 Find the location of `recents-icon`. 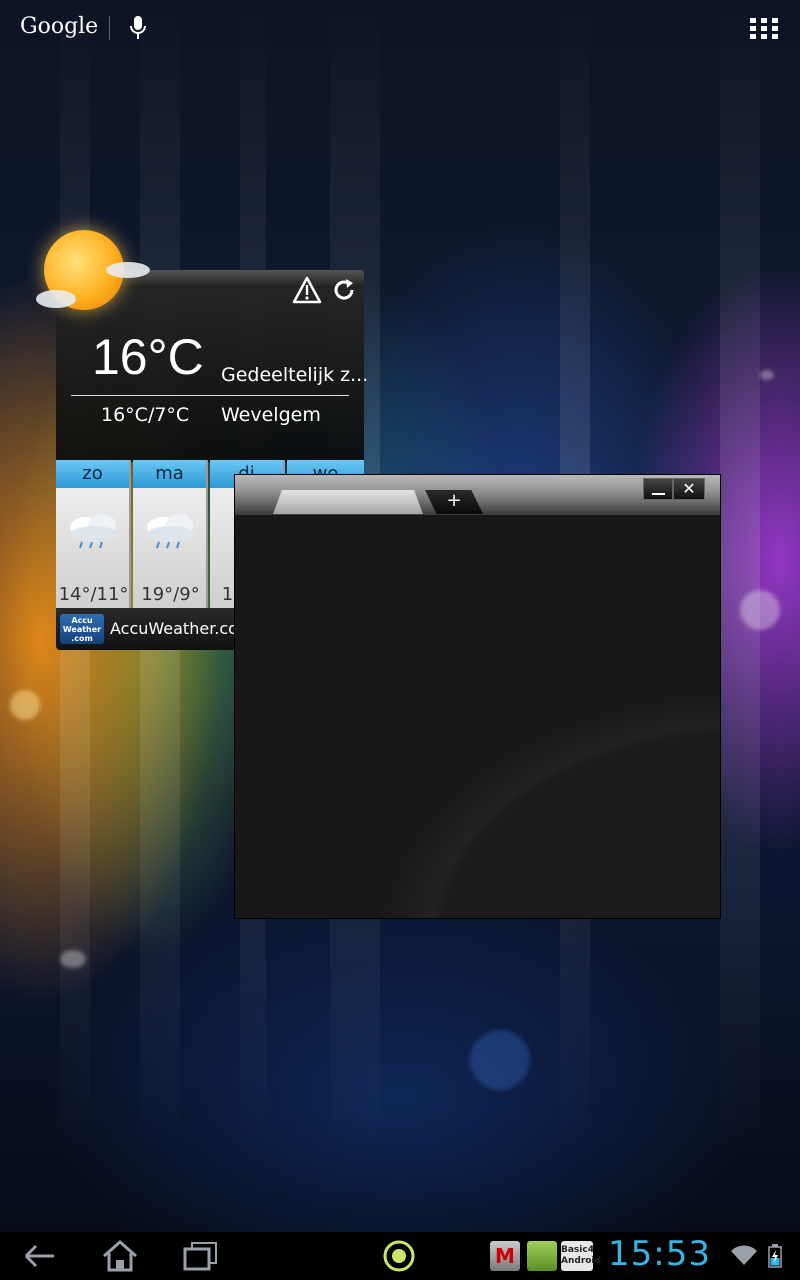

recents-icon is located at coordinates (200, 1256).